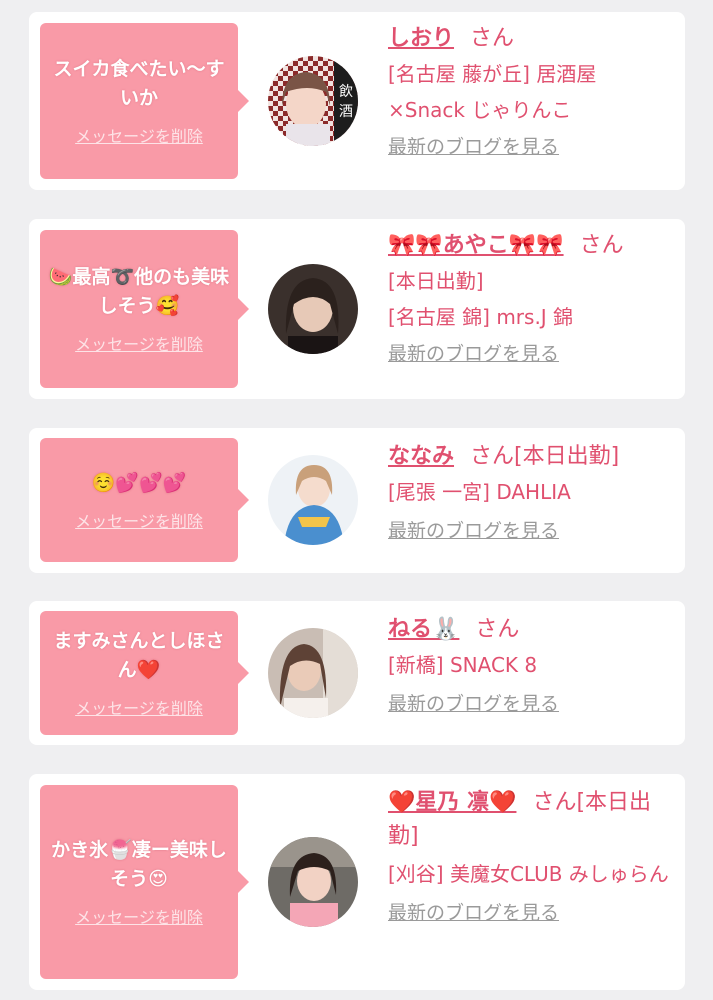  Describe the element at coordinates (567, 456) in the screenshot. I see `attendance-tag: [本日出勤]` at that location.